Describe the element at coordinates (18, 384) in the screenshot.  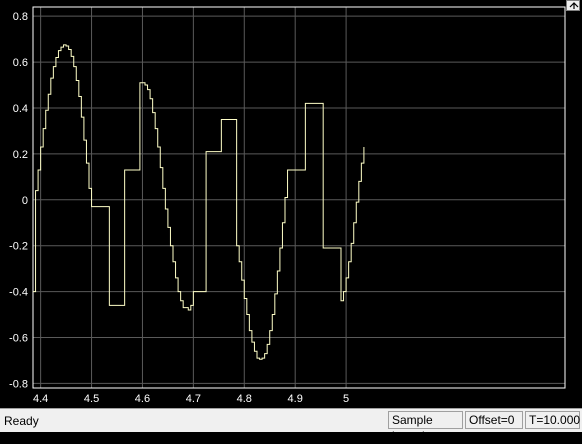
I see `y-tick-label: -0.8` at that location.